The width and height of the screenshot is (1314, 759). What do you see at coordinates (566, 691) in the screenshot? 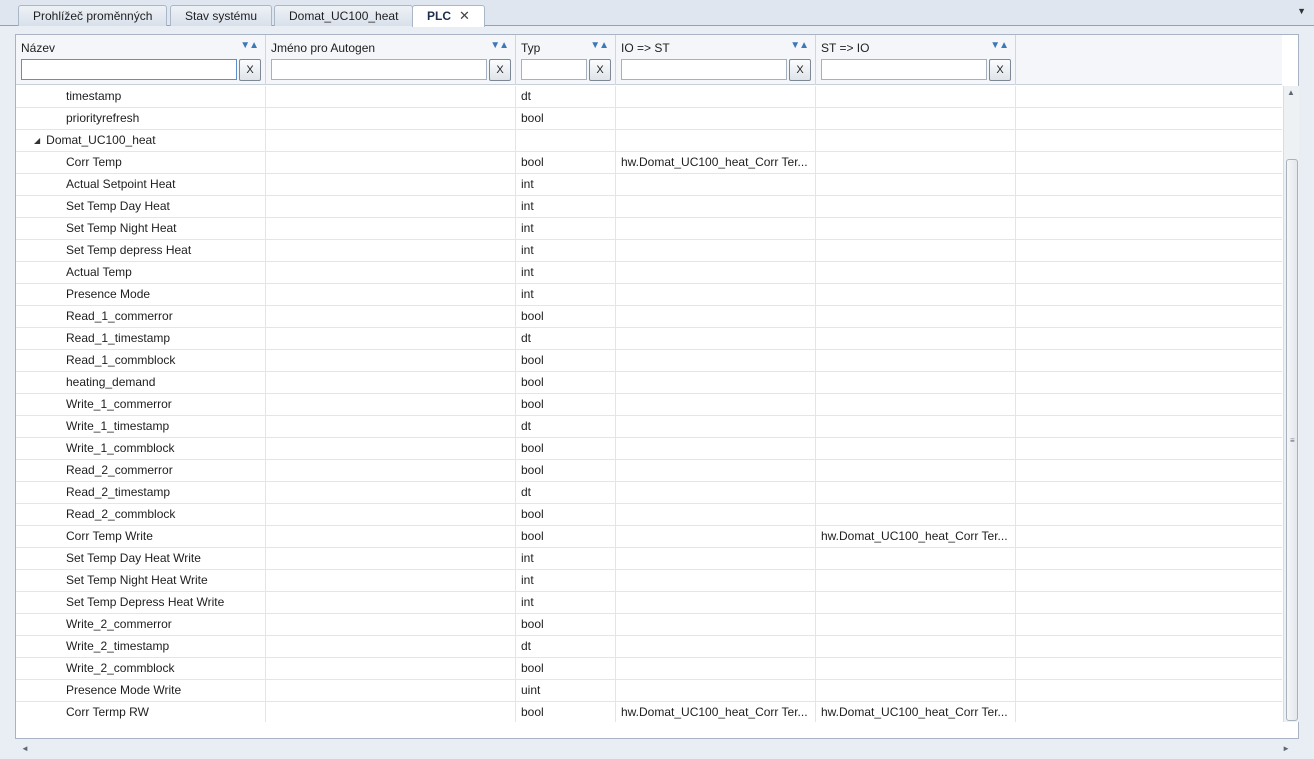
I see `cell-type: uint` at bounding box center [566, 691].